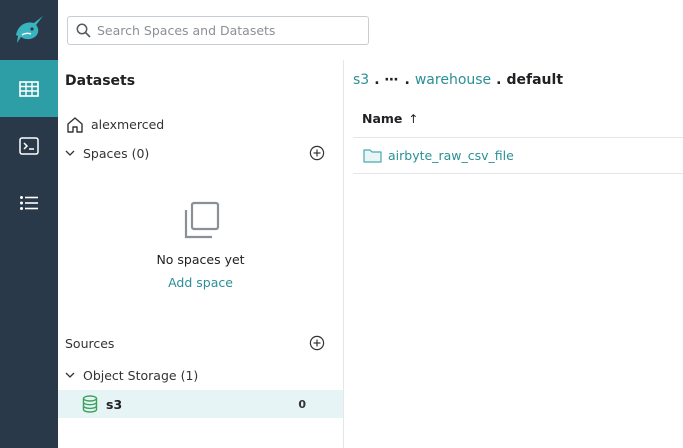 The width and height of the screenshot is (683, 448). What do you see at coordinates (200, 404) in the screenshot?
I see `source-item-s3: s3 0` at bounding box center [200, 404].